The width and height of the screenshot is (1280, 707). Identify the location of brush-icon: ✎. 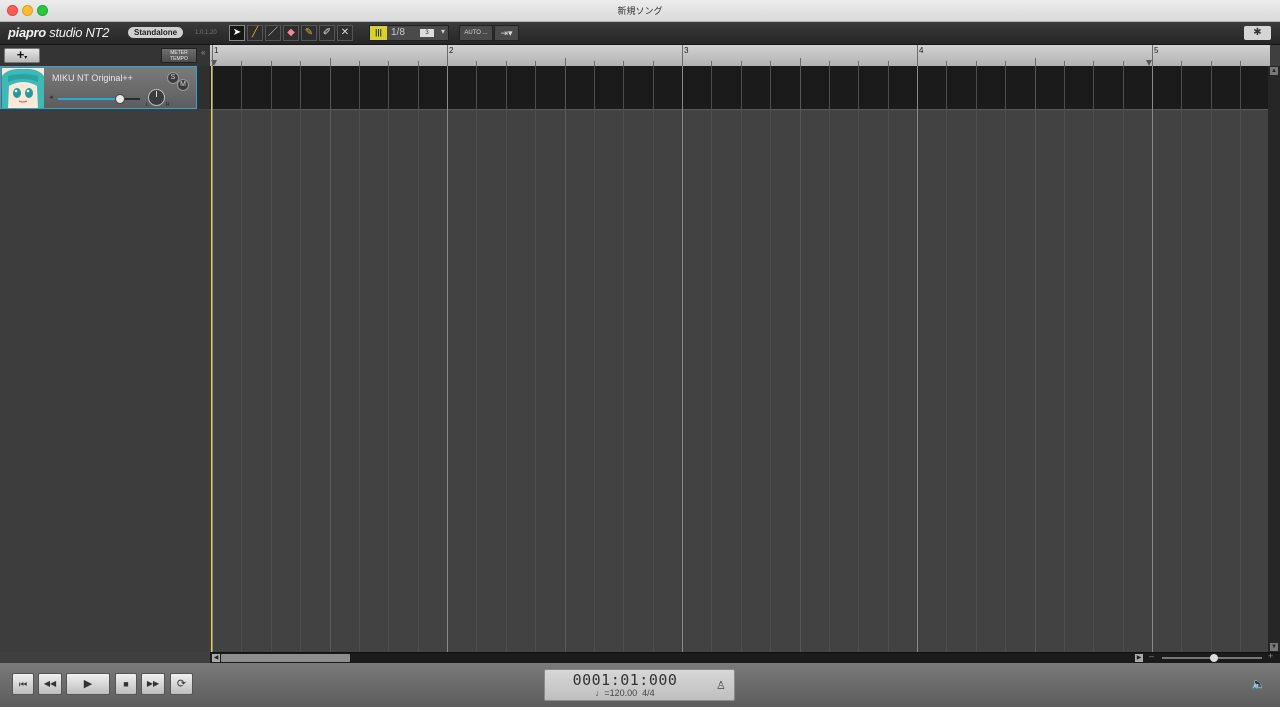
(309, 32).